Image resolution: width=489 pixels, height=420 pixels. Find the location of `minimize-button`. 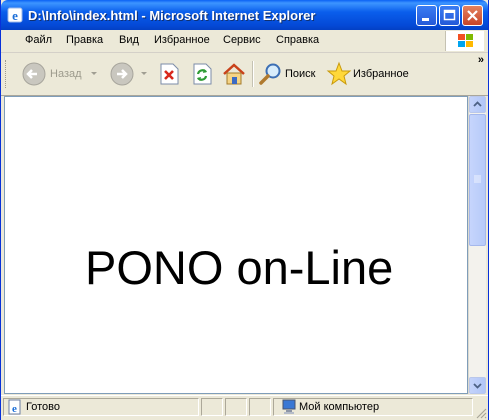

minimize-button is located at coordinates (426, 15).